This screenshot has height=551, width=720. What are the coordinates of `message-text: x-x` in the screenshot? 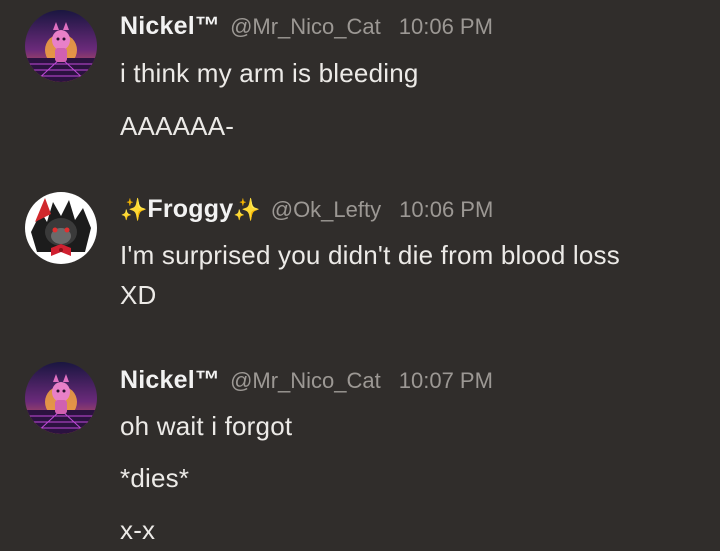 It's located at (138, 530).